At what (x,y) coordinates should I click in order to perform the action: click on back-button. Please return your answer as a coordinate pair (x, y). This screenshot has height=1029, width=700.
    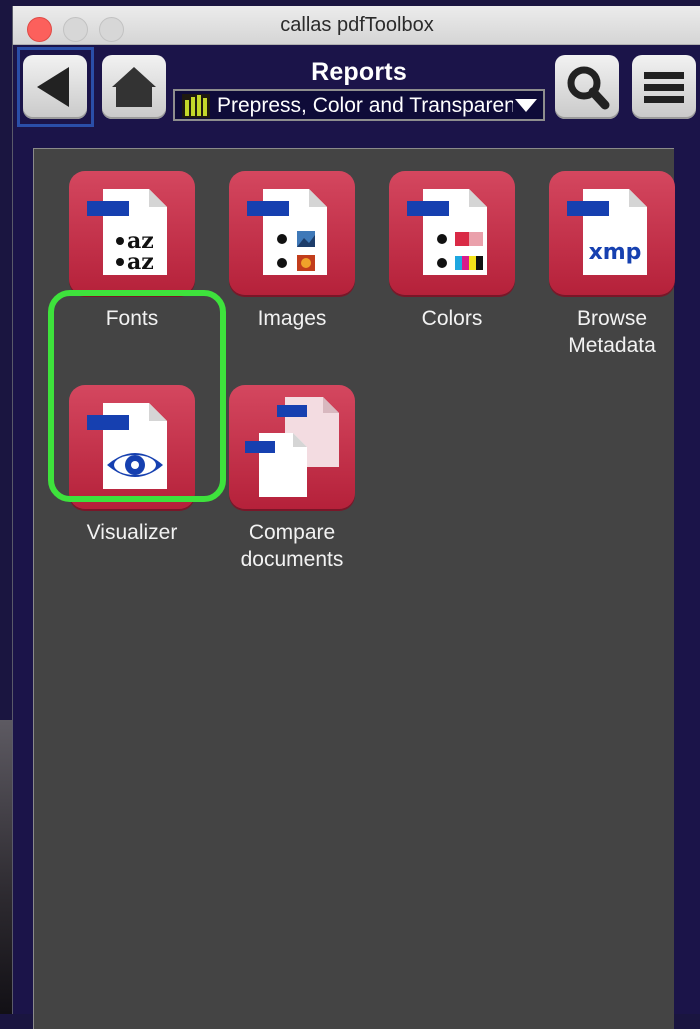
    Looking at the image, I should click on (55, 87).